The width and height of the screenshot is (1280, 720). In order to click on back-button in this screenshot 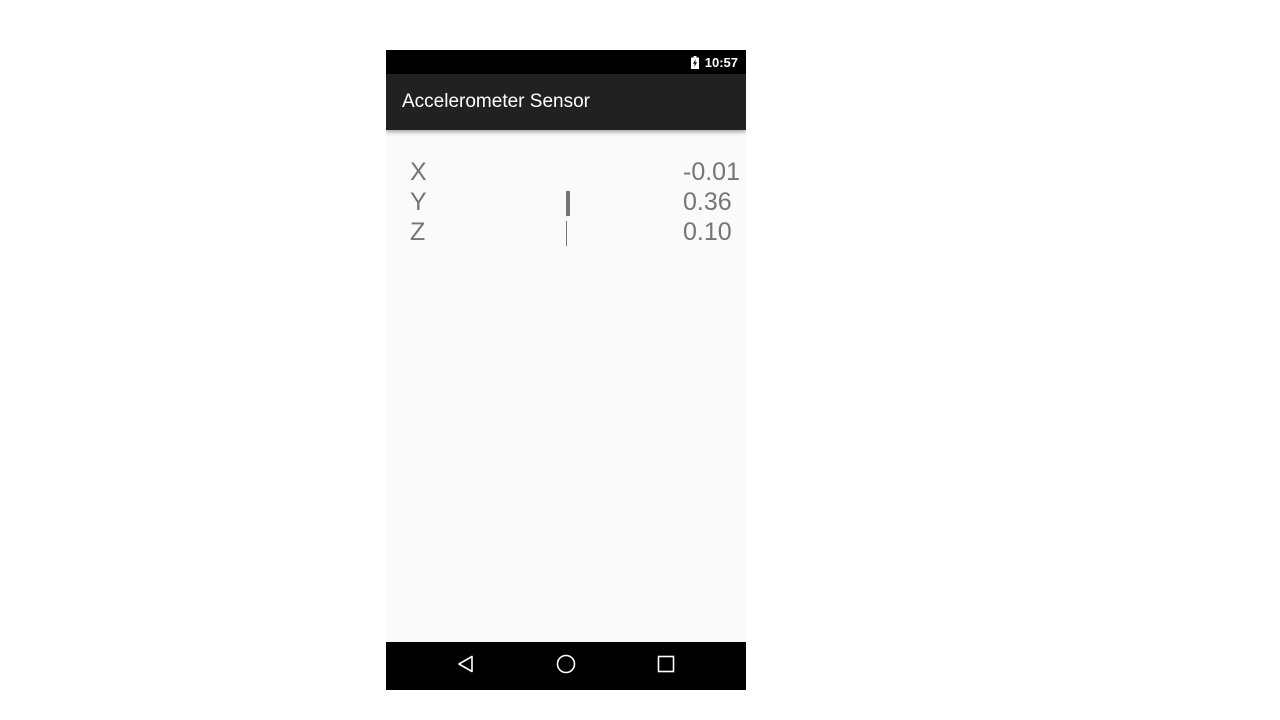, I will do `click(466, 666)`.